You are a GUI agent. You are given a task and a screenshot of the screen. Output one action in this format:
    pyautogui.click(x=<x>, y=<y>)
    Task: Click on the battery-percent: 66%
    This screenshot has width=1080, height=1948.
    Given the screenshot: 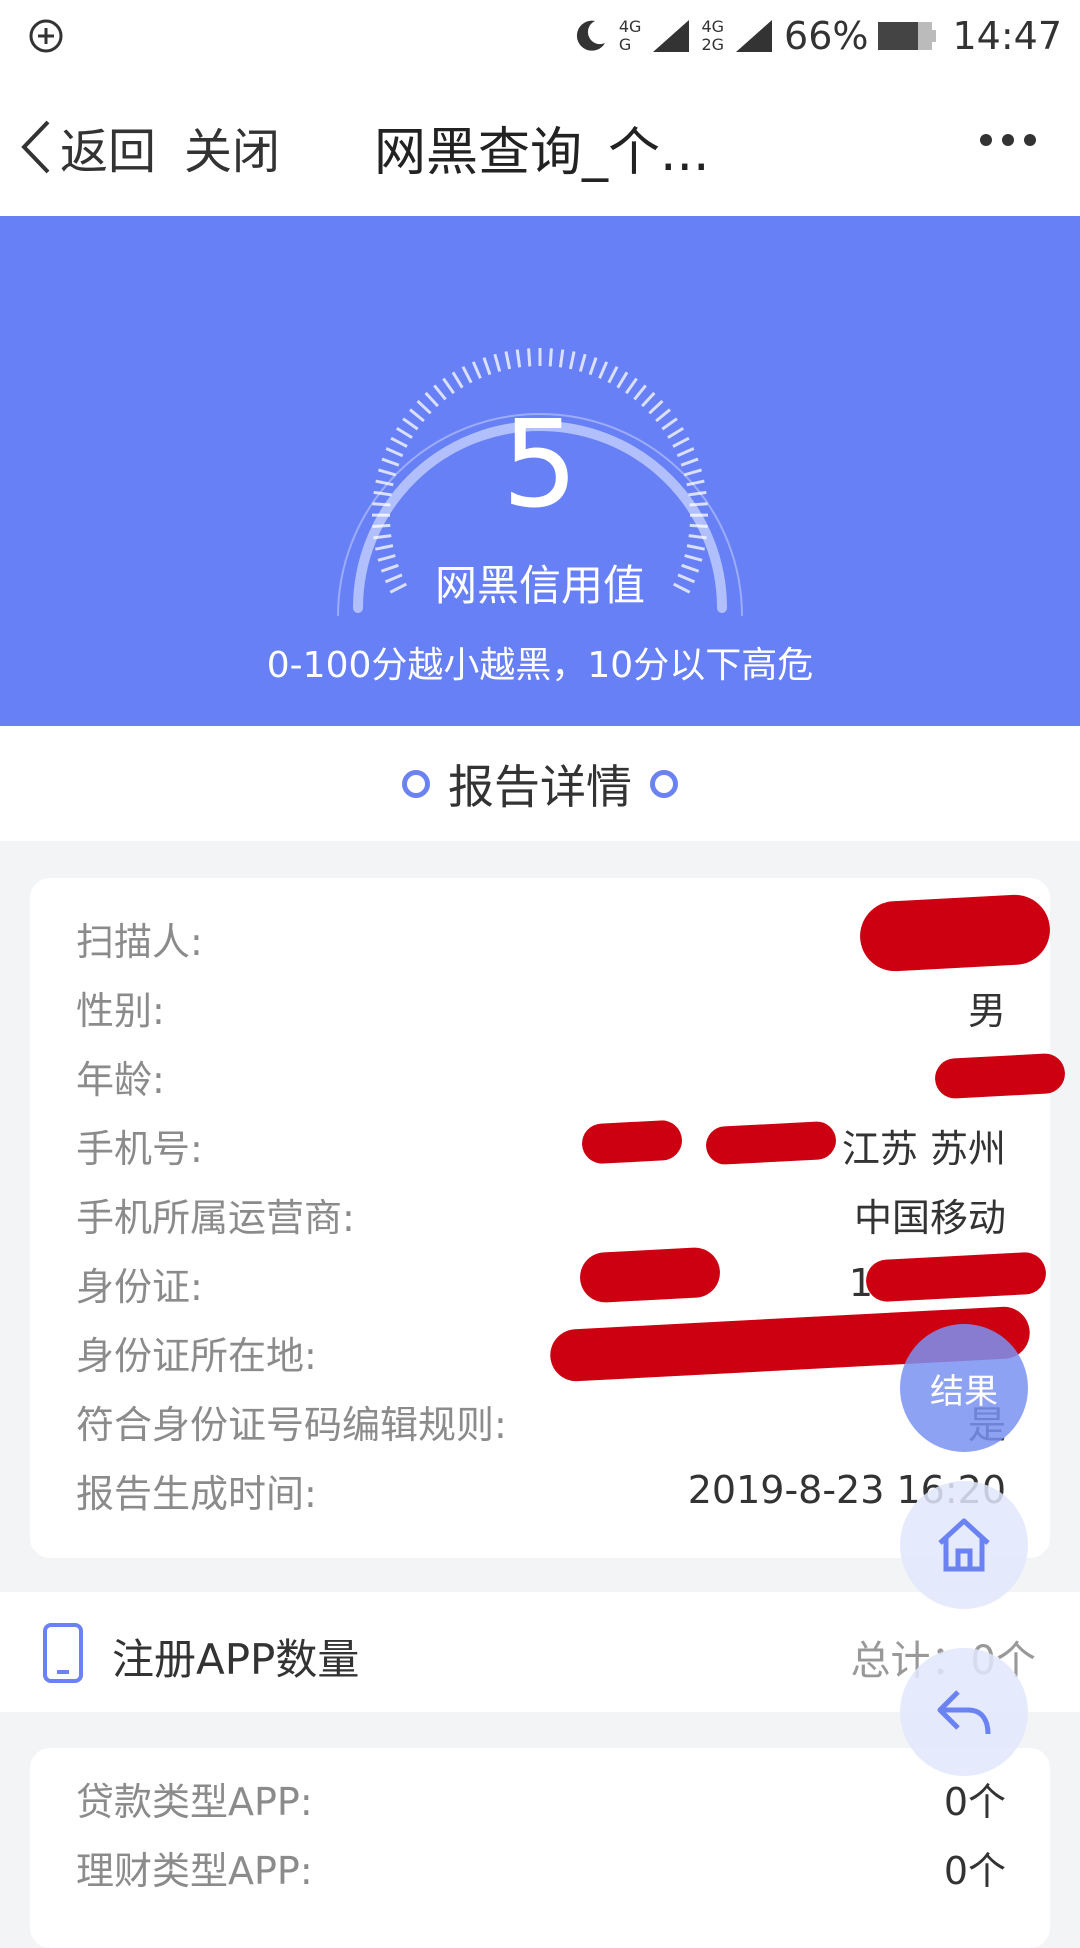 What is the action you would take?
    pyautogui.click(x=826, y=36)
    